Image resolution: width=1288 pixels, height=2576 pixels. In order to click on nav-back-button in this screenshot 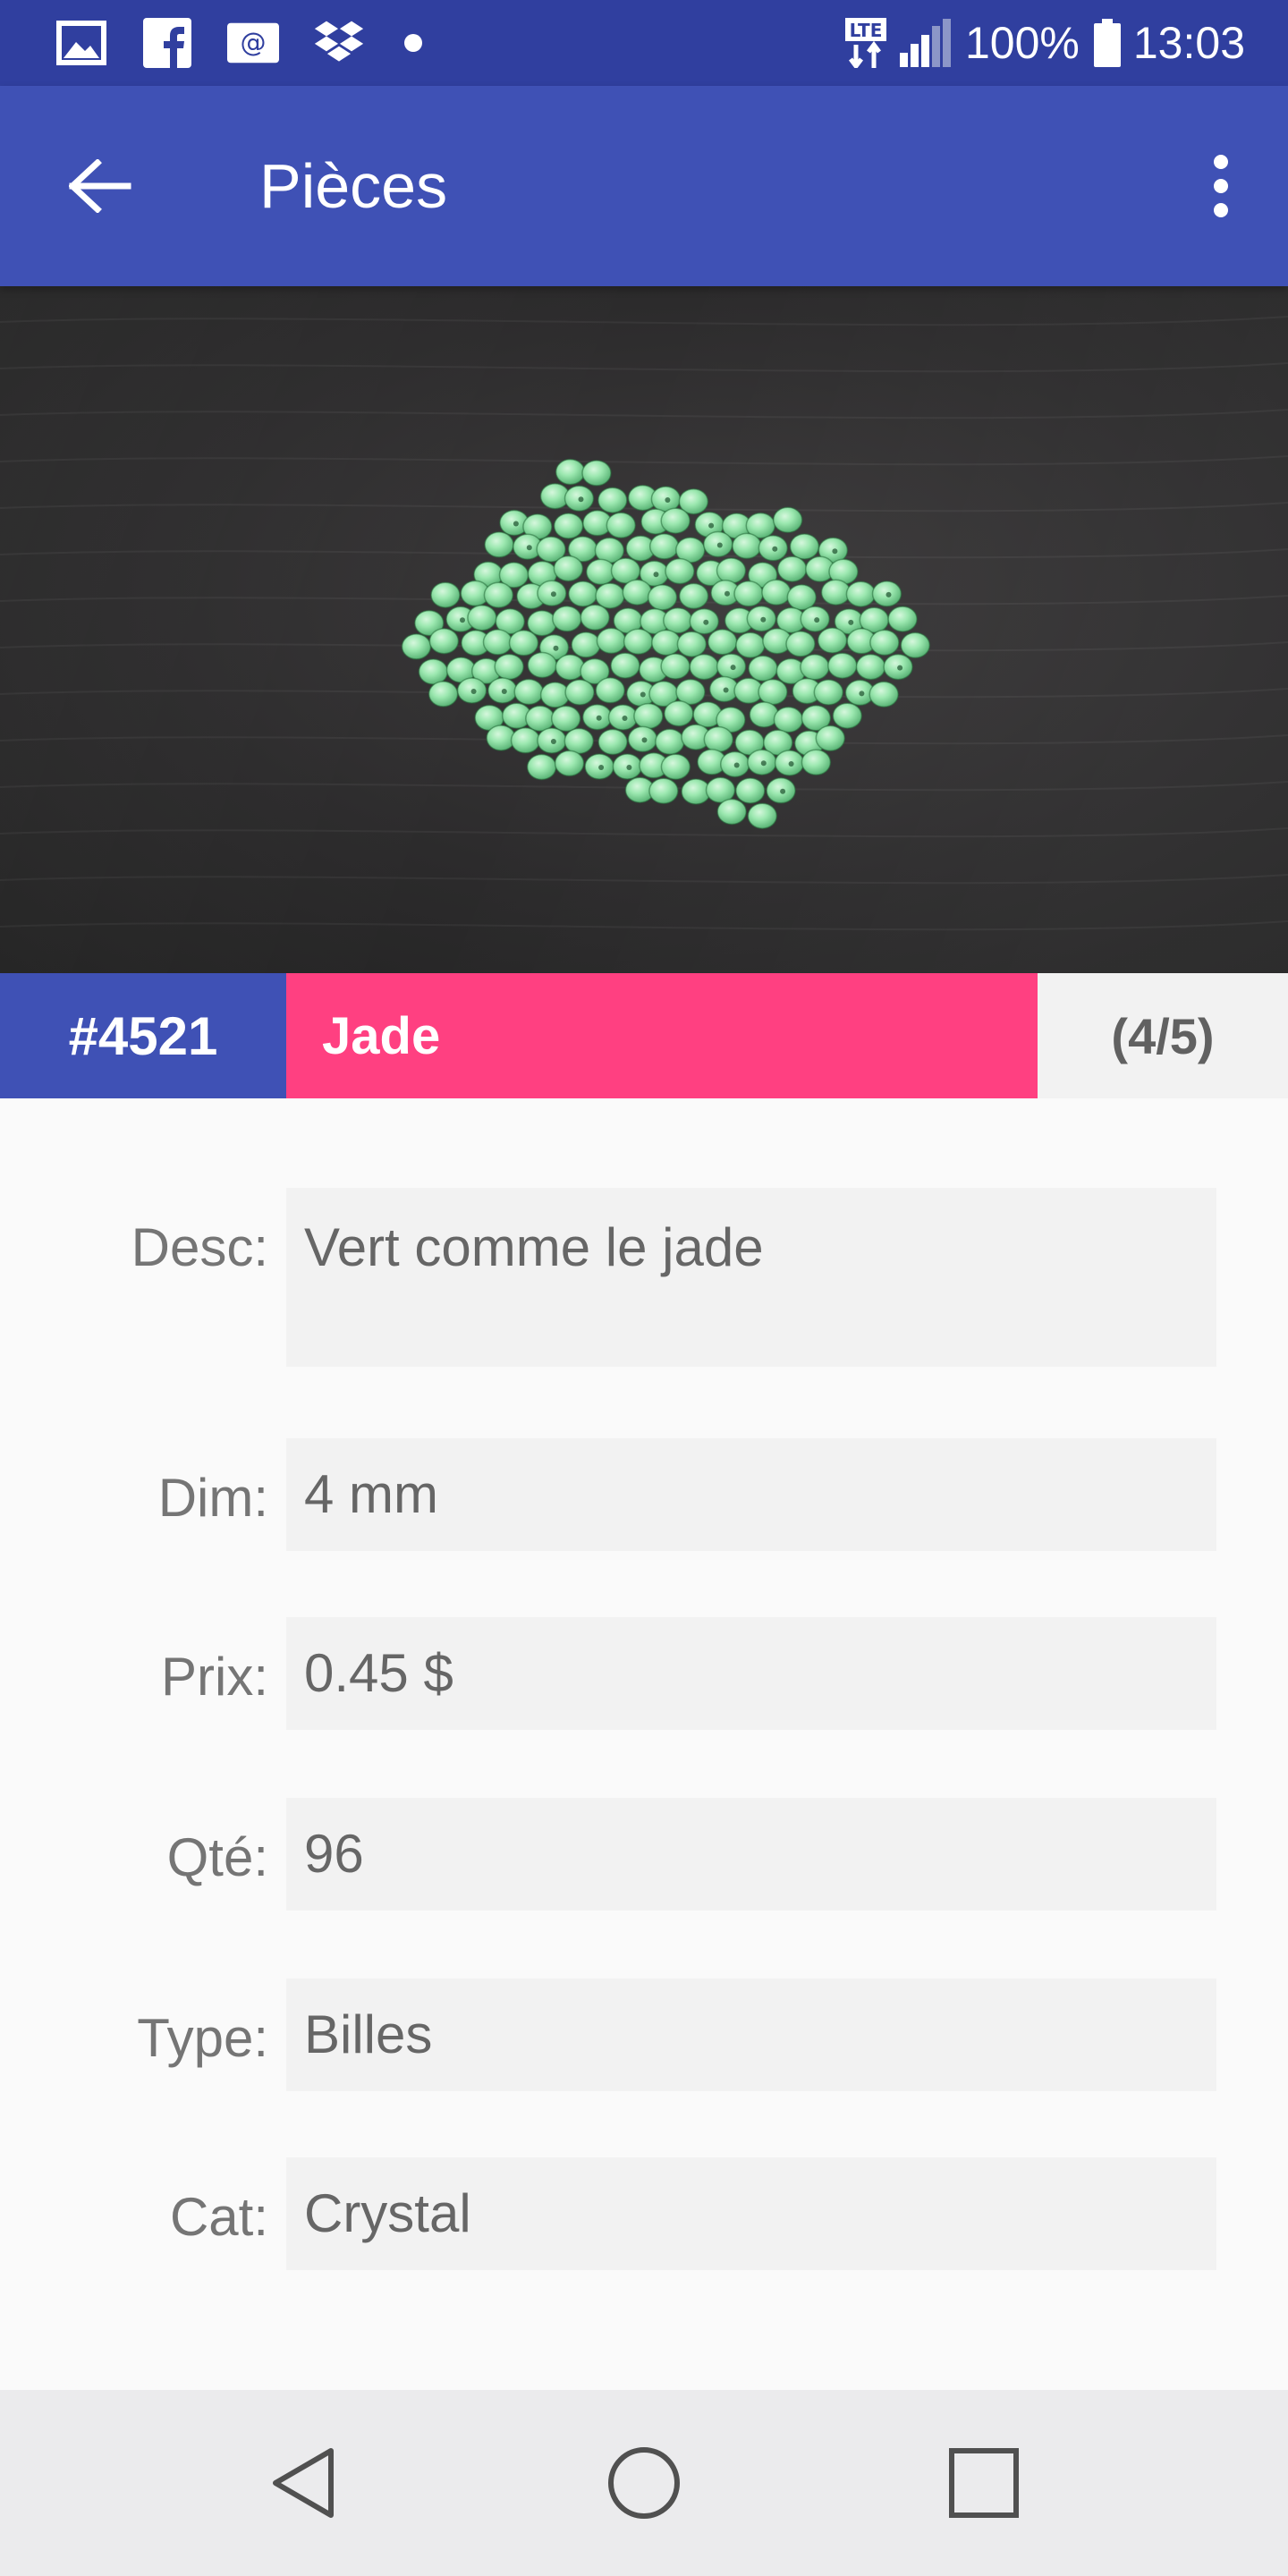, I will do `click(304, 2483)`.